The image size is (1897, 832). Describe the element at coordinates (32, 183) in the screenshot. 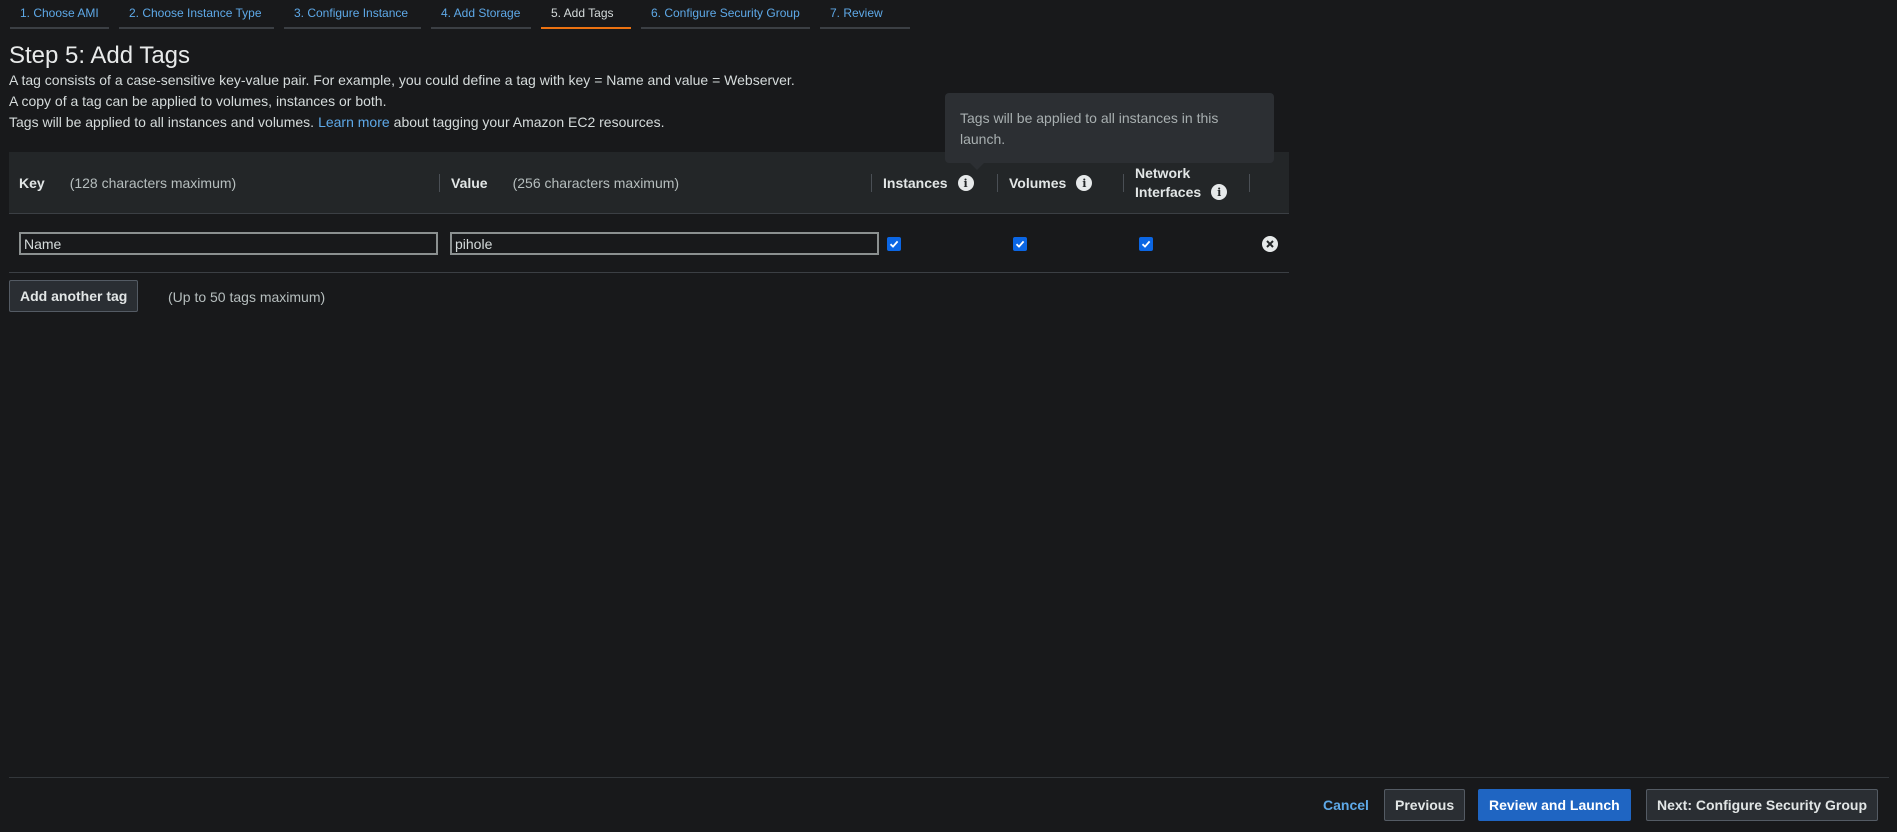

I see `header-key-label: Key` at that location.